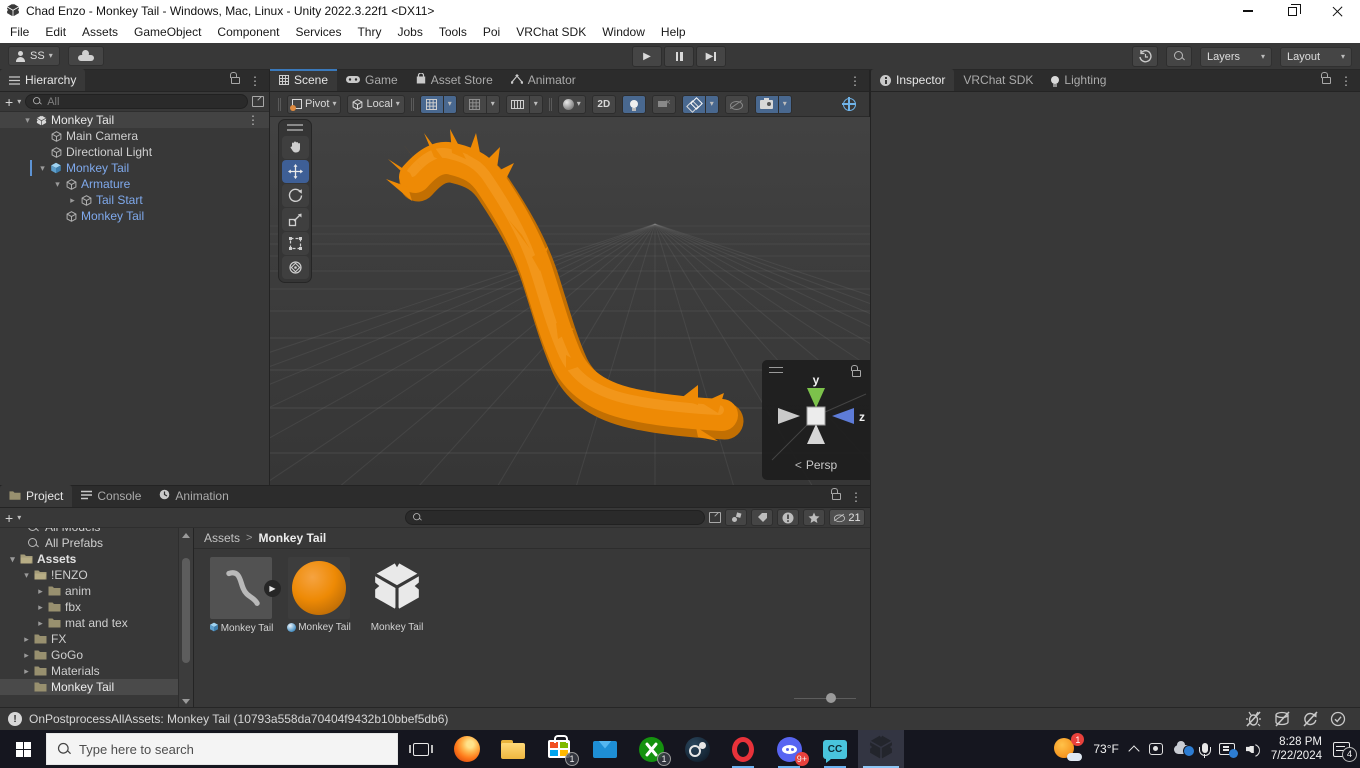  Describe the element at coordinates (89, 671) in the screenshot. I see `project-folder-materials: ▸ Materials` at that location.